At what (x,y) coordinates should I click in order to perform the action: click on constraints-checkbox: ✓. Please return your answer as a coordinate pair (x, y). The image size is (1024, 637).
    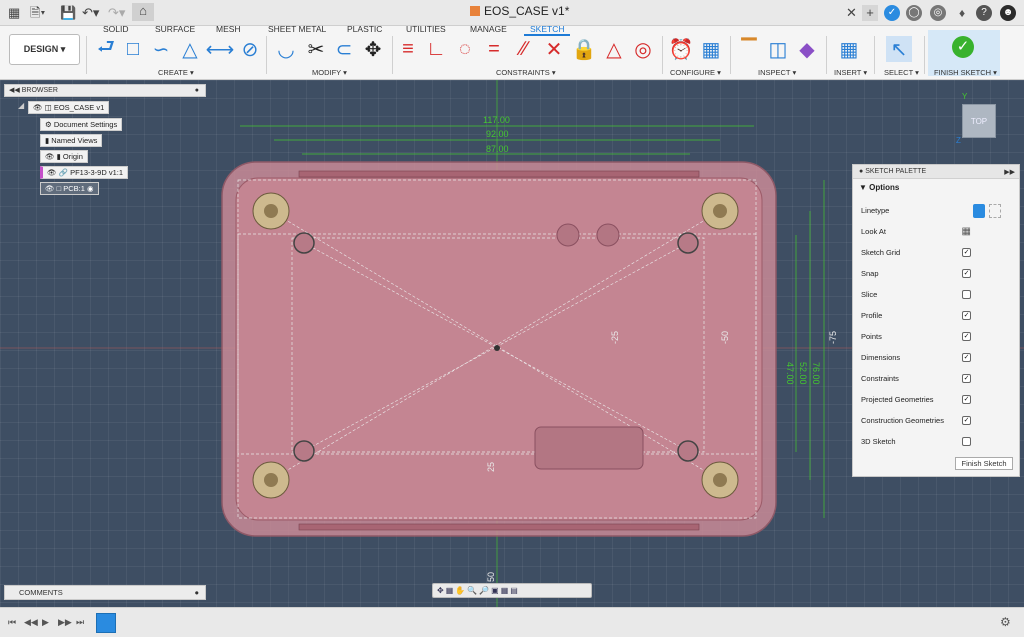
    Looking at the image, I should click on (966, 378).